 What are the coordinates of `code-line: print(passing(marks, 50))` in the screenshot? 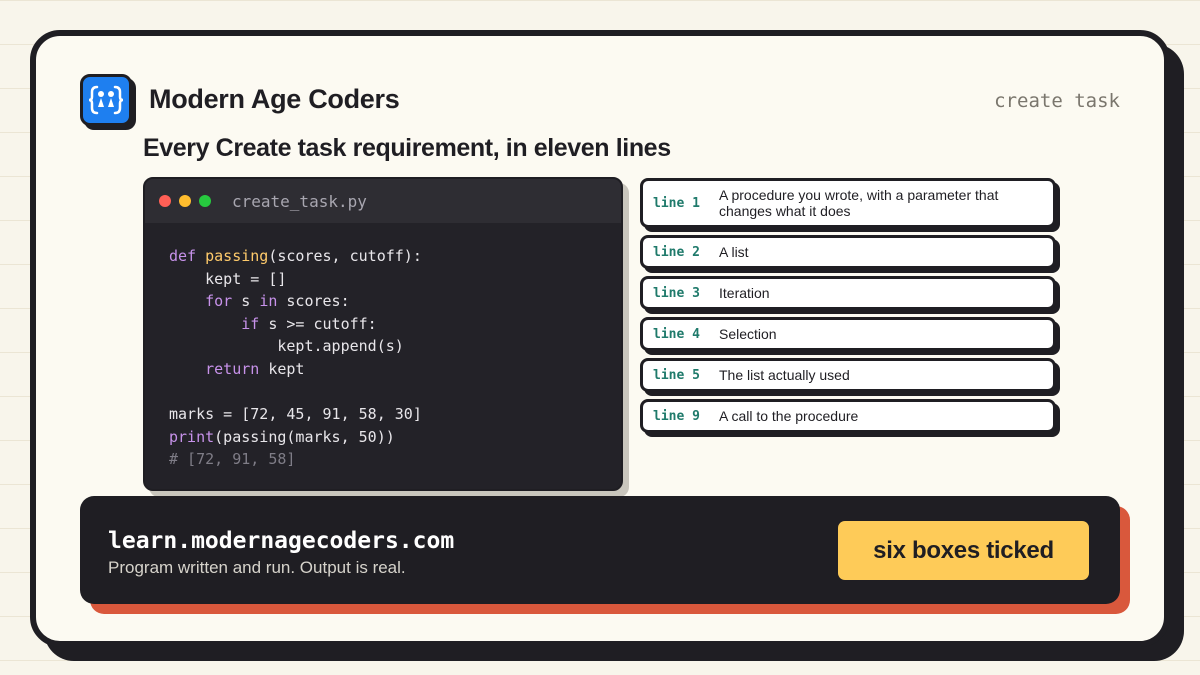 It's located at (395, 437).